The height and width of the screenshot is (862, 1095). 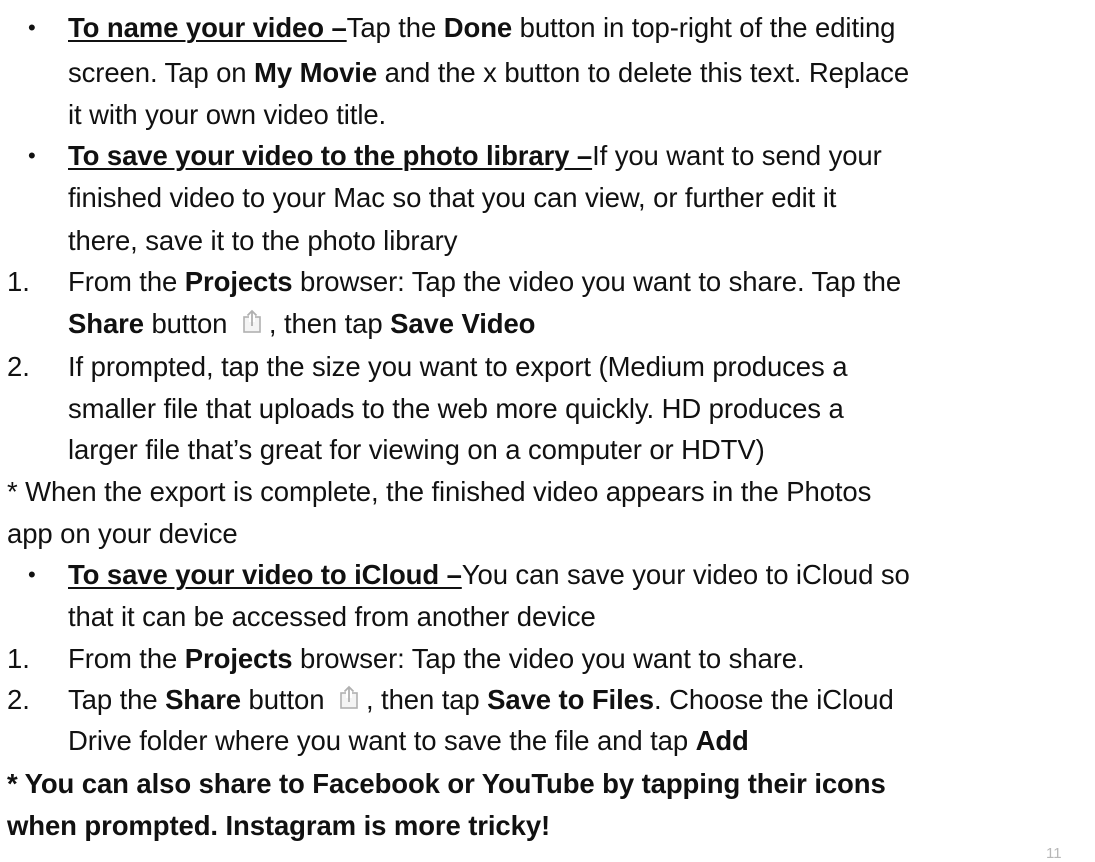 What do you see at coordinates (1054, 853) in the screenshot?
I see `page-number: 11` at bounding box center [1054, 853].